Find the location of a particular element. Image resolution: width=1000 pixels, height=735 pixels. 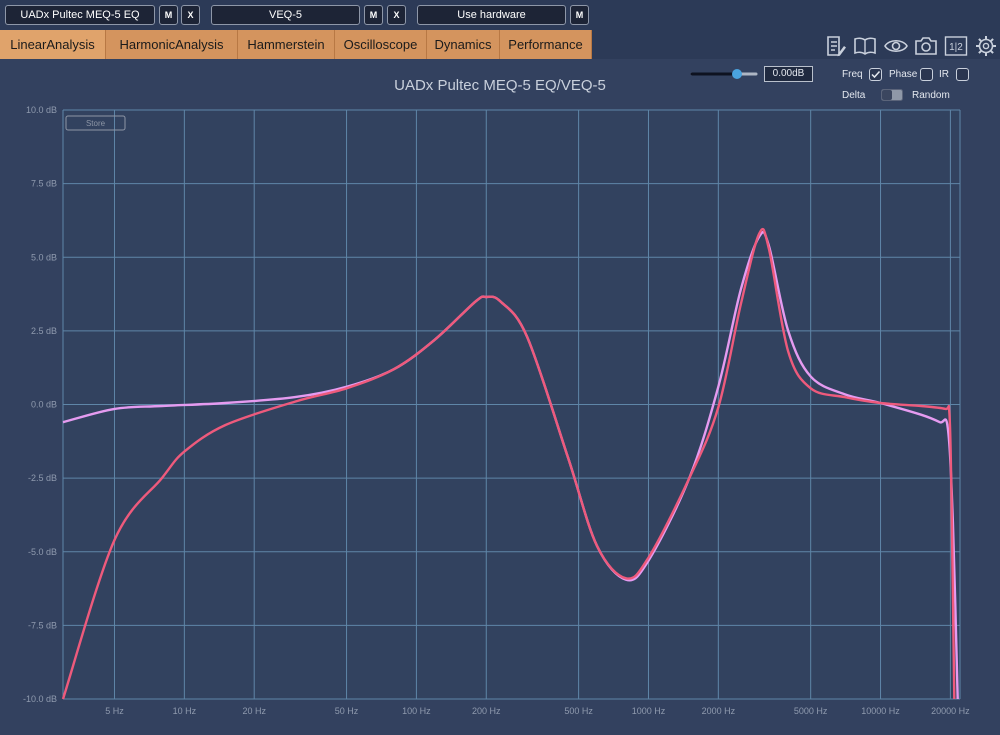

camera-icon is located at coordinates (926, 46).